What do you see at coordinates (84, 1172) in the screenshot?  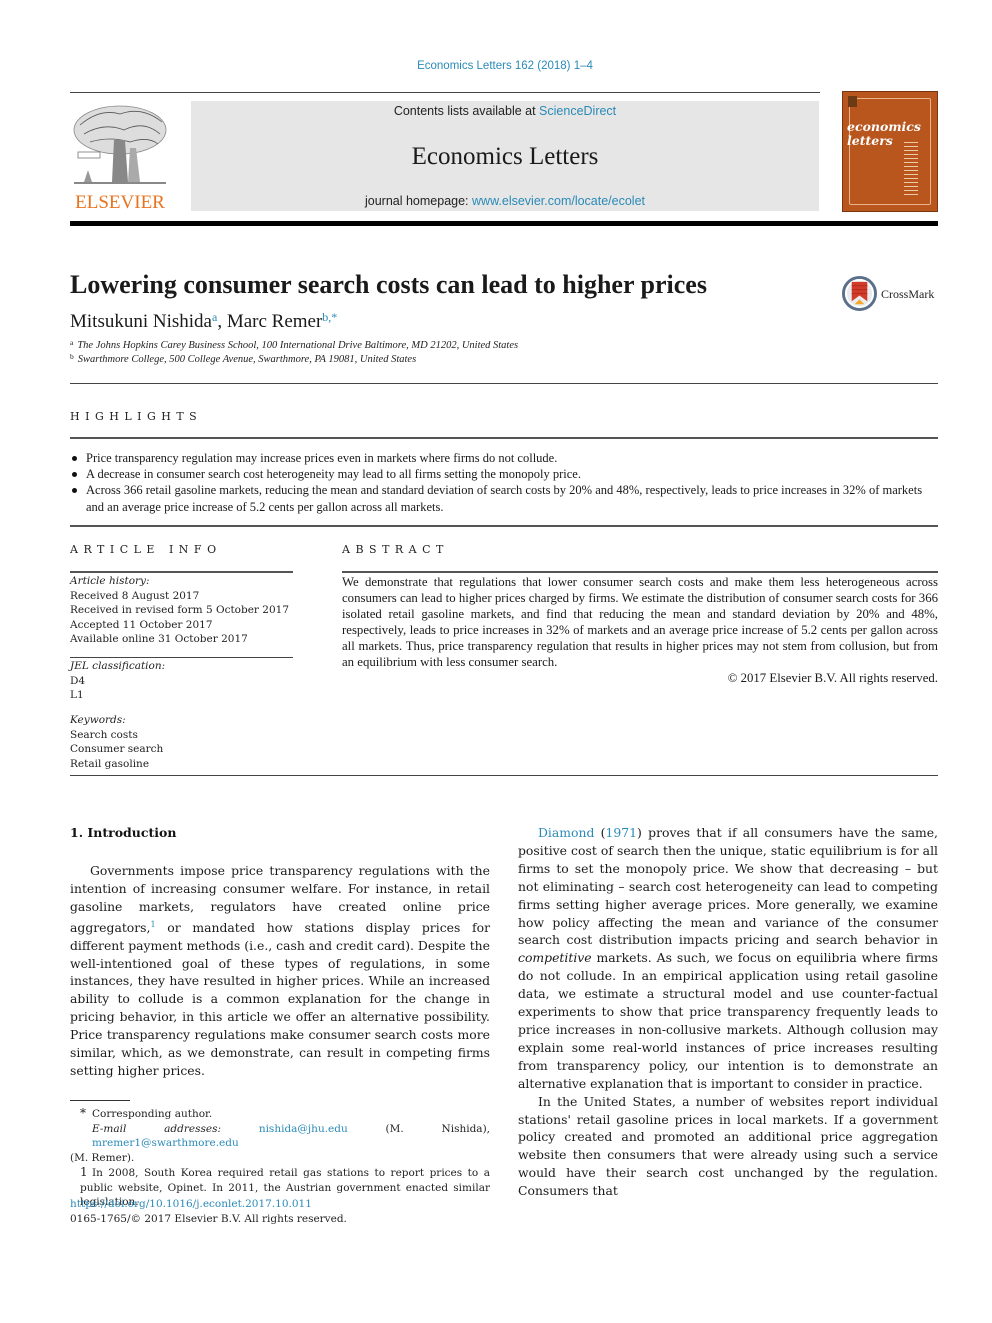 I see `footnote-mark: 1` at bounding box center [84, 1172].